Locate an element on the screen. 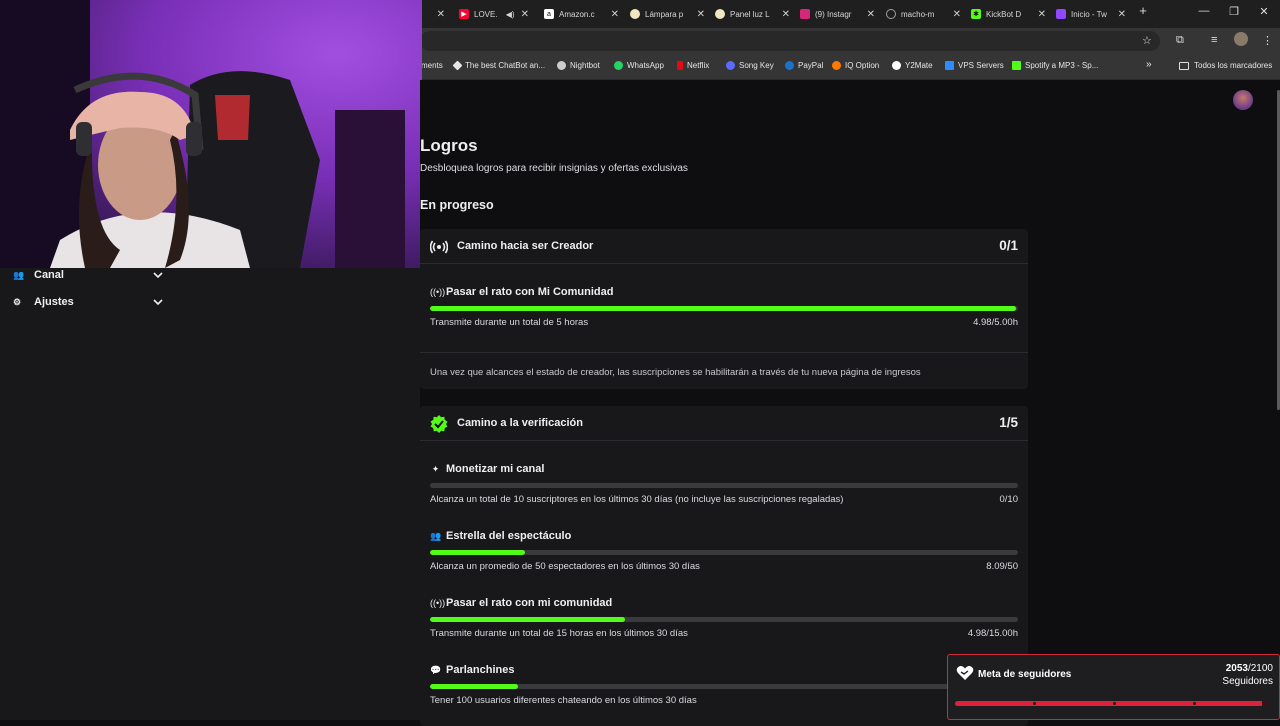 The height and width of the screenshot is (726, 1280). browser-tab: (9) Instagr ✕ is located at coordinates (837, 14).